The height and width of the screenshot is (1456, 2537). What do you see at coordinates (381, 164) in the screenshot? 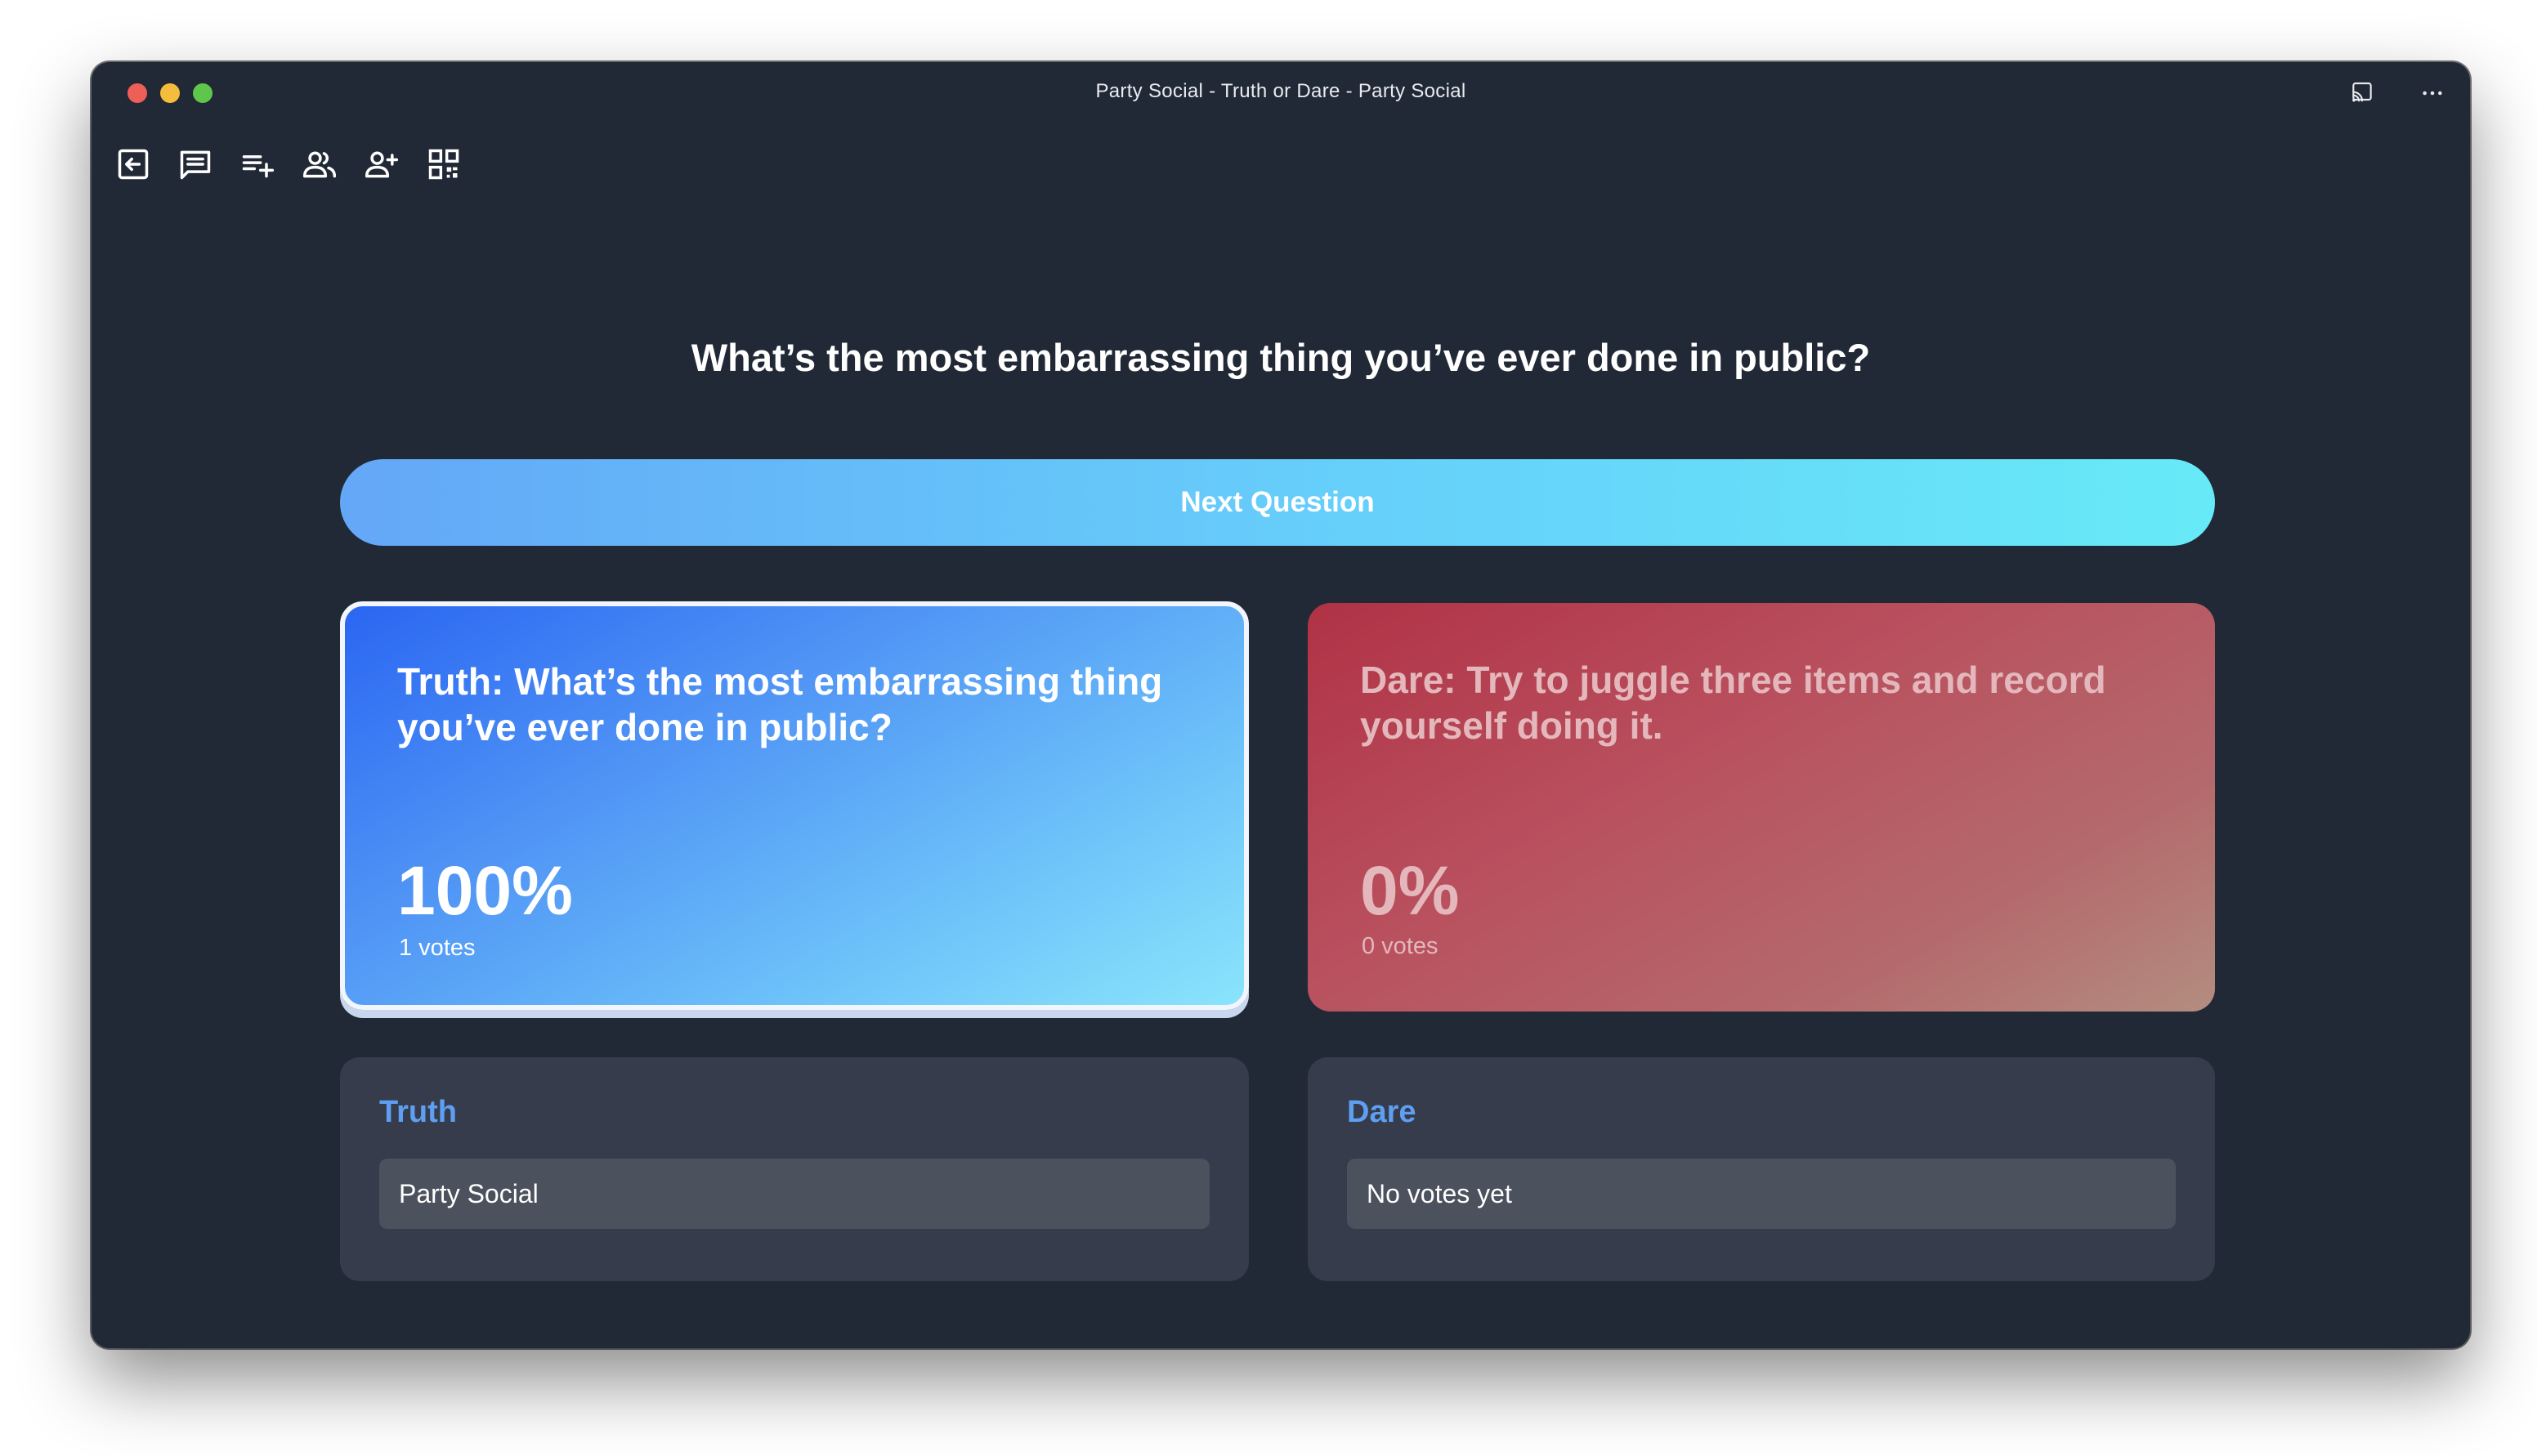
I see `add-person-icon` at bounding box center [381, 164].